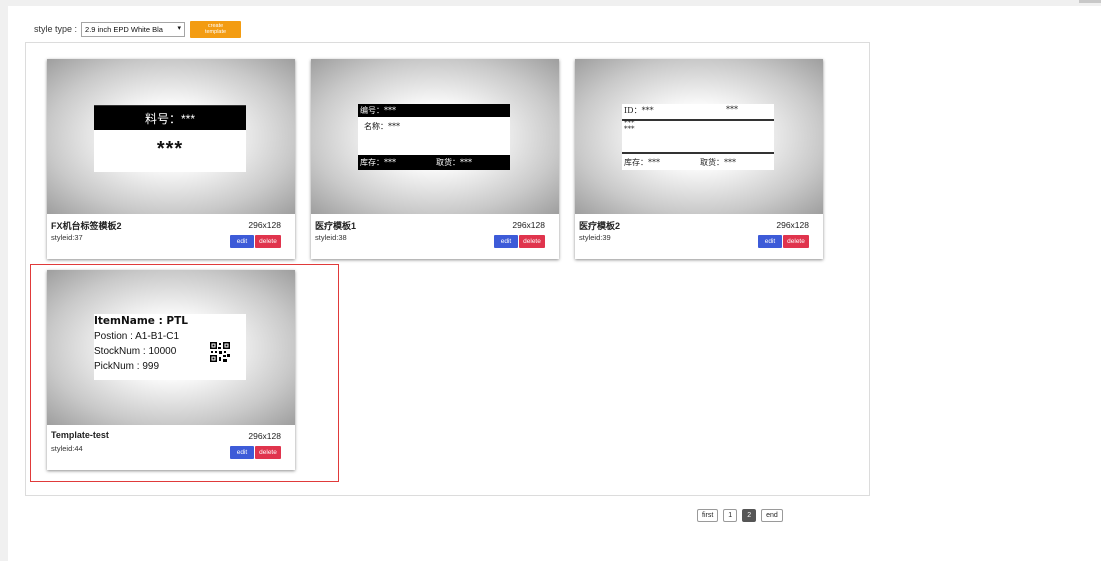 Image resolution: width=1101 pixels, height=561 pixels. Describe the element at coordinates (595, 237) in the screenshot. I see `template-styleid: styleid:39` at that location.